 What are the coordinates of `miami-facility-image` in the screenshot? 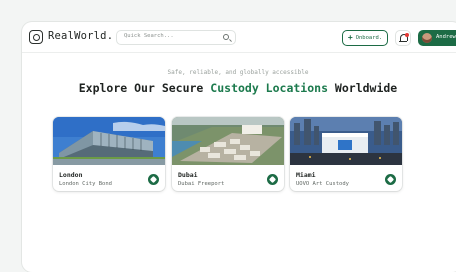 It's located at (346, 141).